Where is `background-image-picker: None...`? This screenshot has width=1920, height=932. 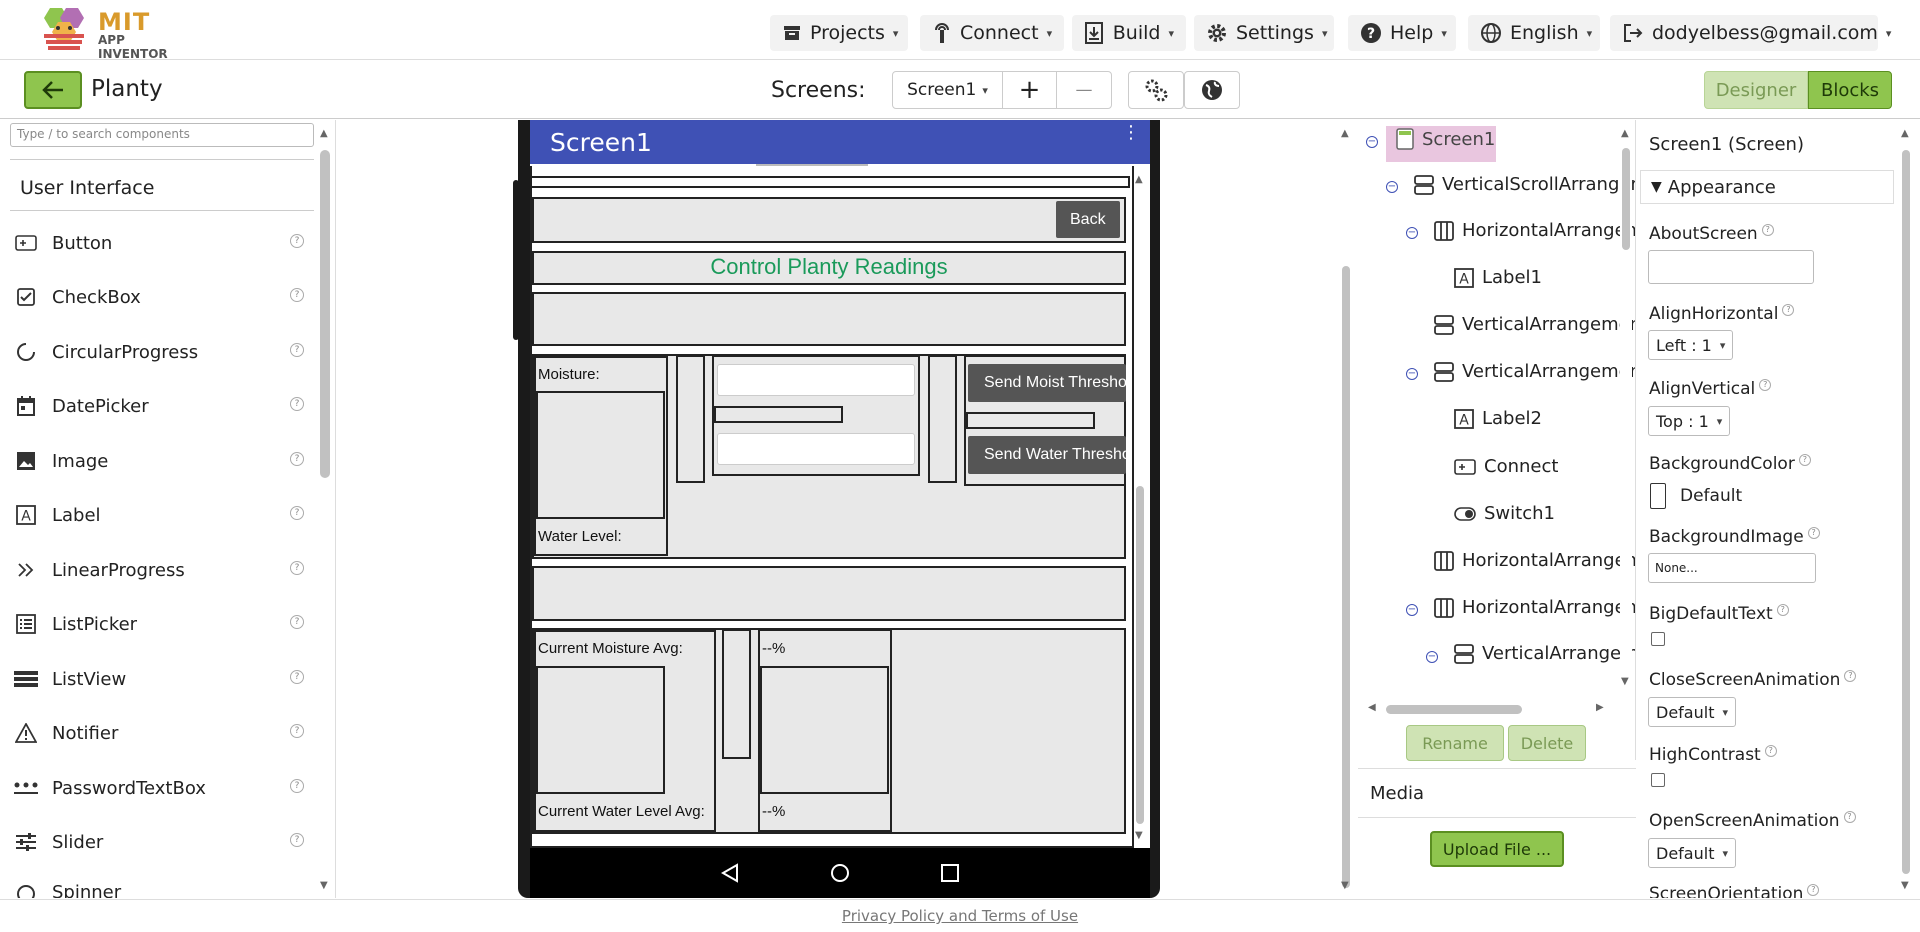 background-image-picker: None... is located at coordinates (1732, 568).